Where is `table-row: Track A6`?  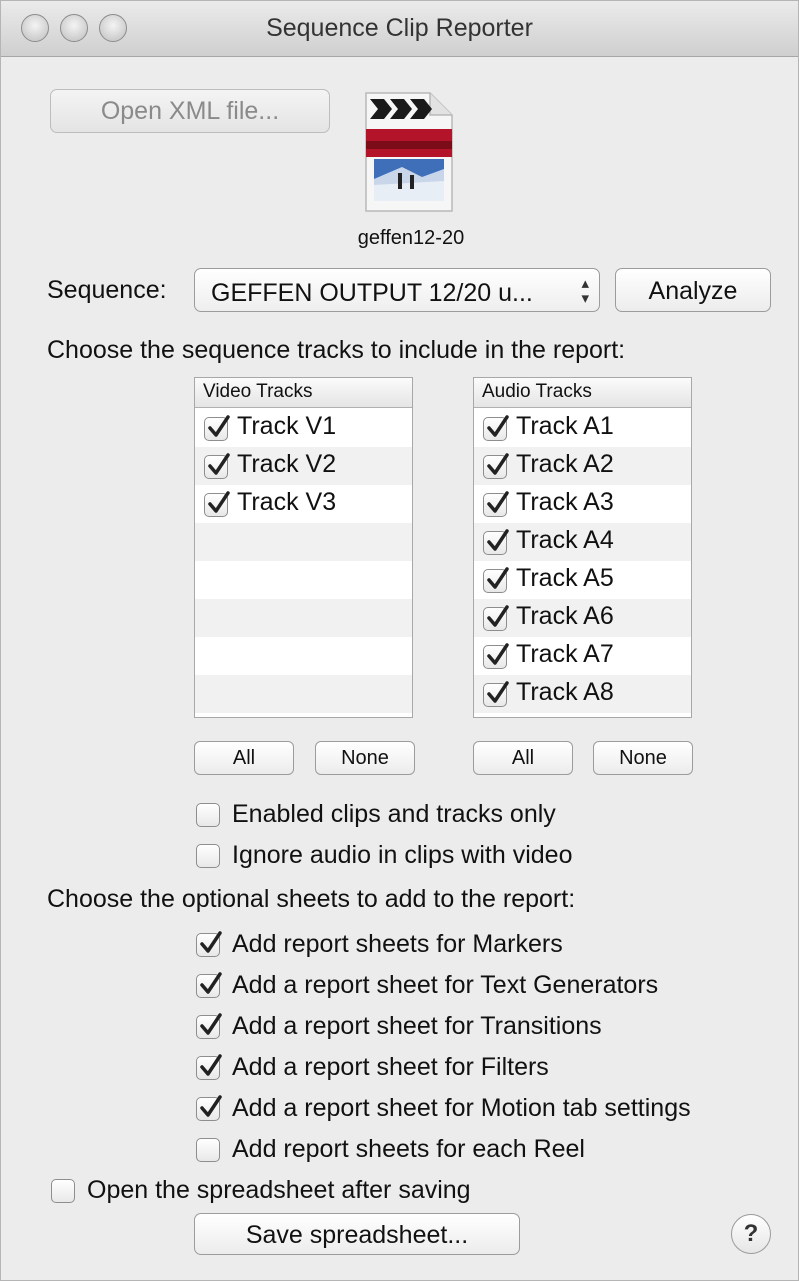
table-row: Track A6 is located at coordinates (582, 618).